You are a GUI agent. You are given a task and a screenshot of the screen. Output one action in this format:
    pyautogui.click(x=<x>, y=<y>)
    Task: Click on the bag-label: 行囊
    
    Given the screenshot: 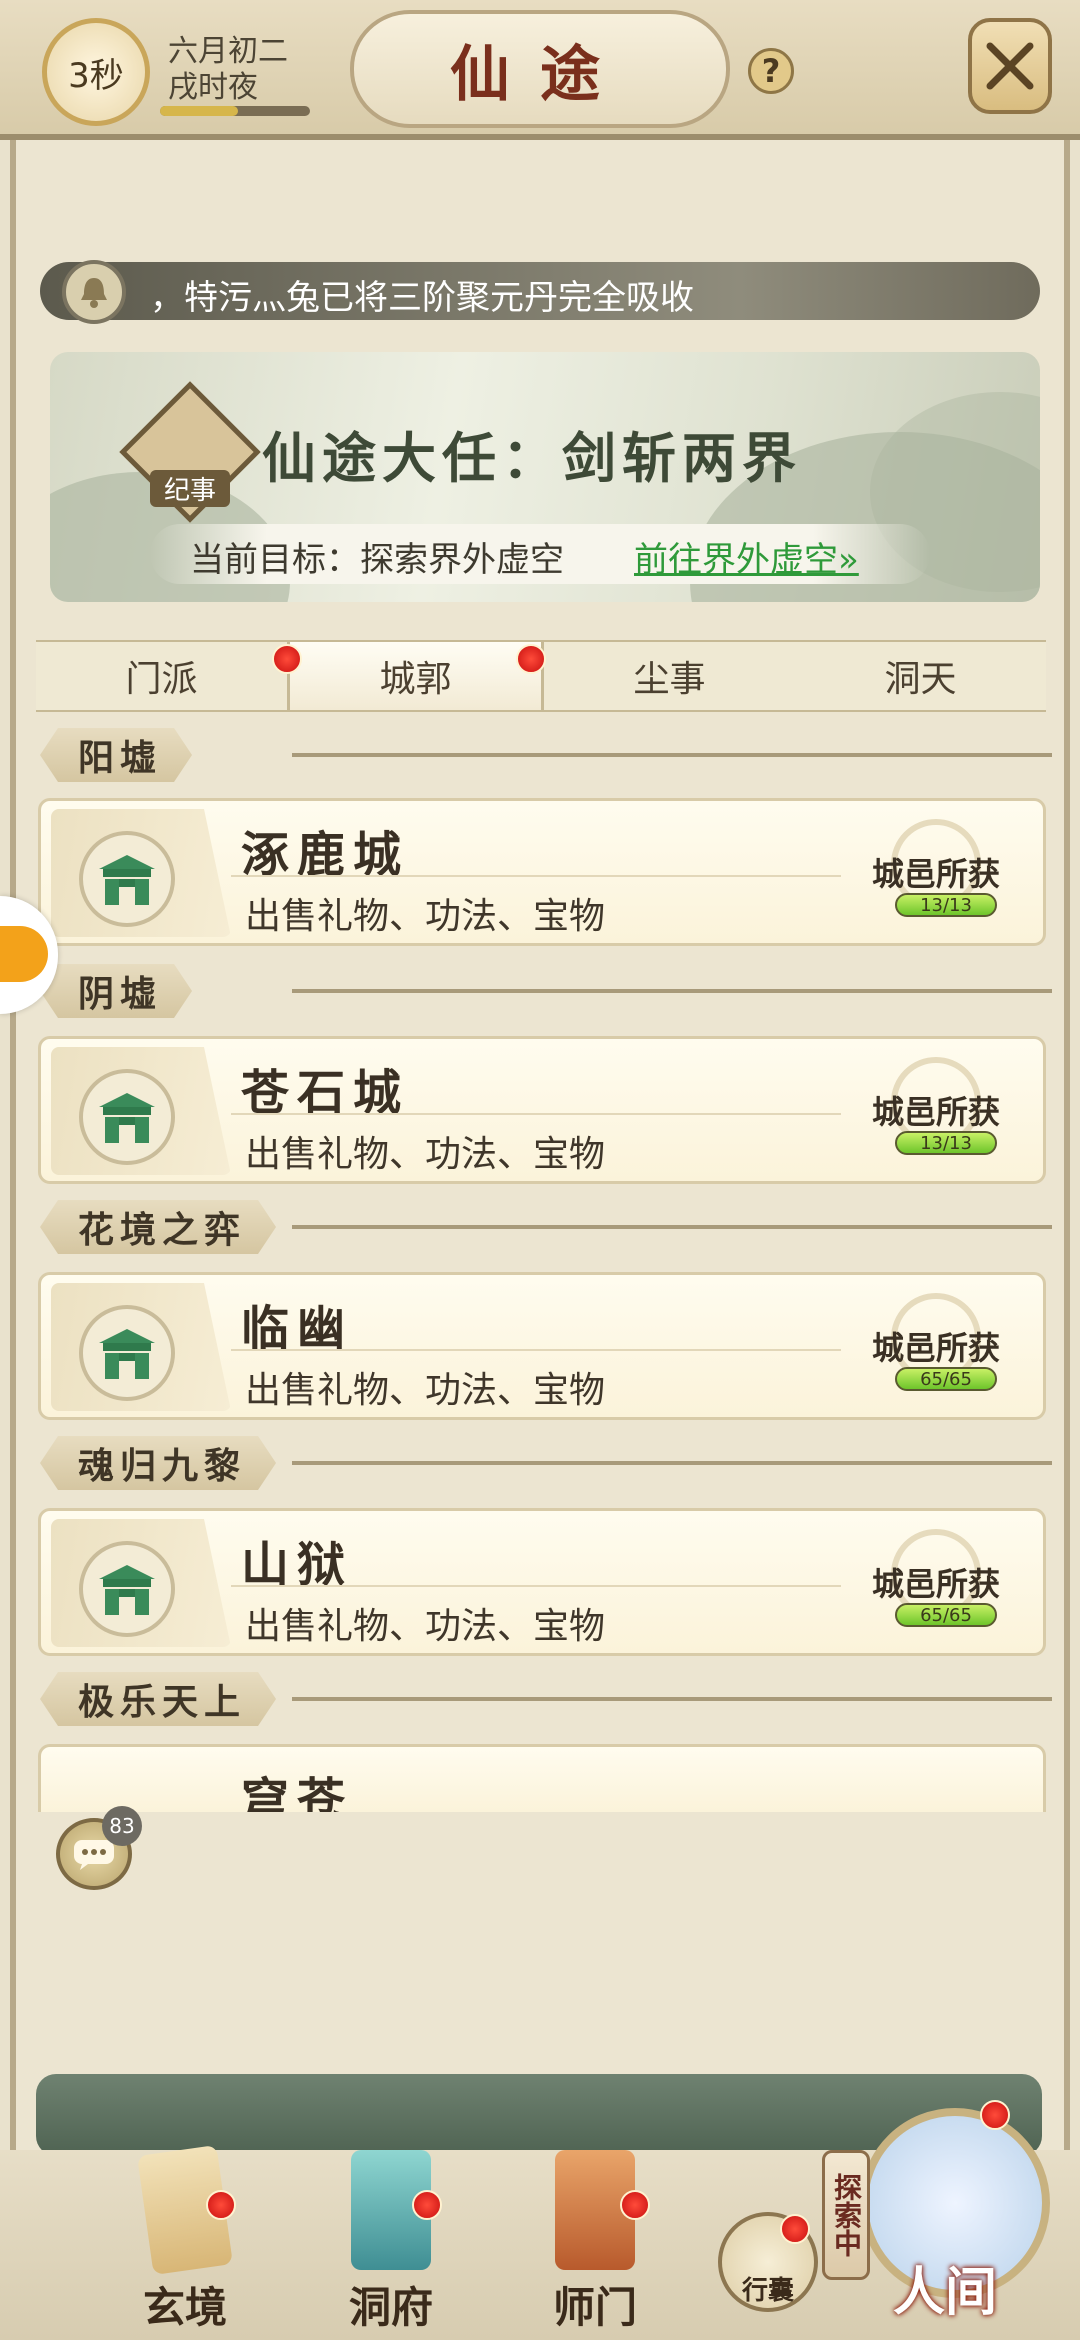 What is the action you would take?
    pyautogui.click(x=767, y=2291)
    